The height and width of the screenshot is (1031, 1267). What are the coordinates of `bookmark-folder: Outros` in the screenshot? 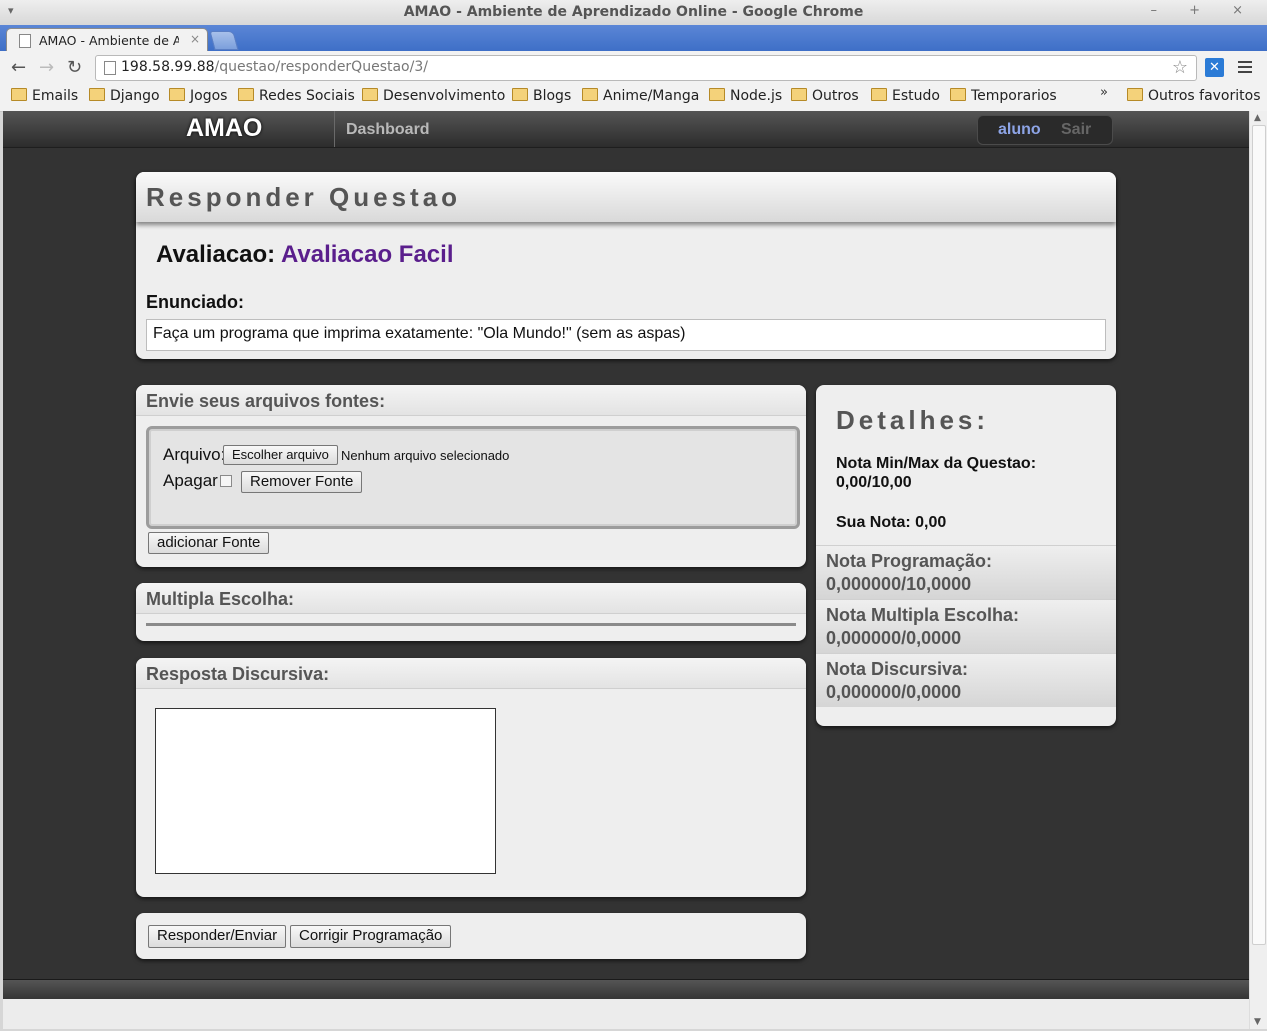 It's located at (825, 96).